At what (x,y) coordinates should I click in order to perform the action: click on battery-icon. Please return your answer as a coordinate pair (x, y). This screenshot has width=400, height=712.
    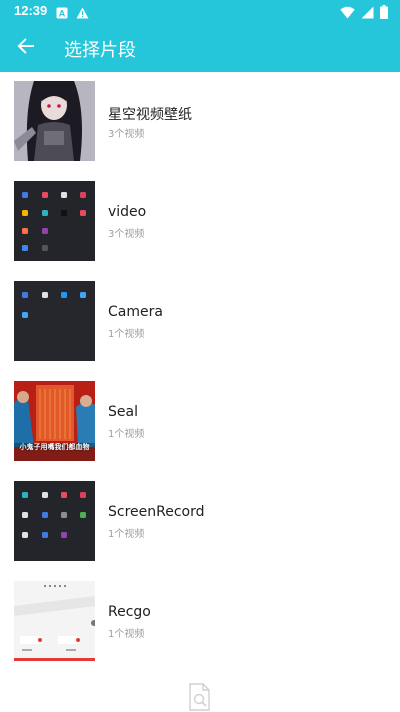
    Looking at the image, I should click on (384, 13).